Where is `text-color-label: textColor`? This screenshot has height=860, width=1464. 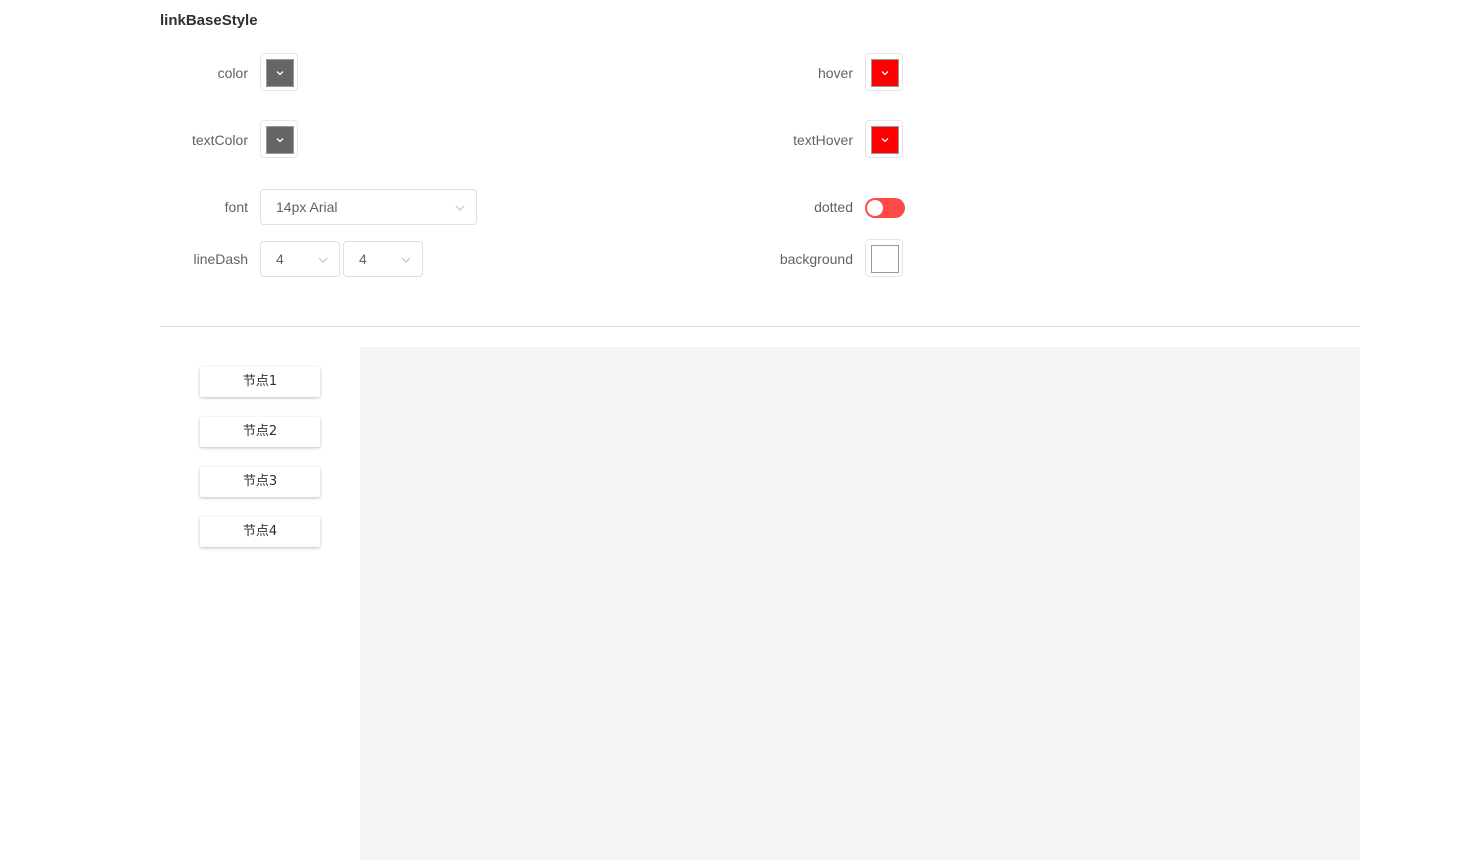
text-color-label: textColor is located at coordinates (219, 140).